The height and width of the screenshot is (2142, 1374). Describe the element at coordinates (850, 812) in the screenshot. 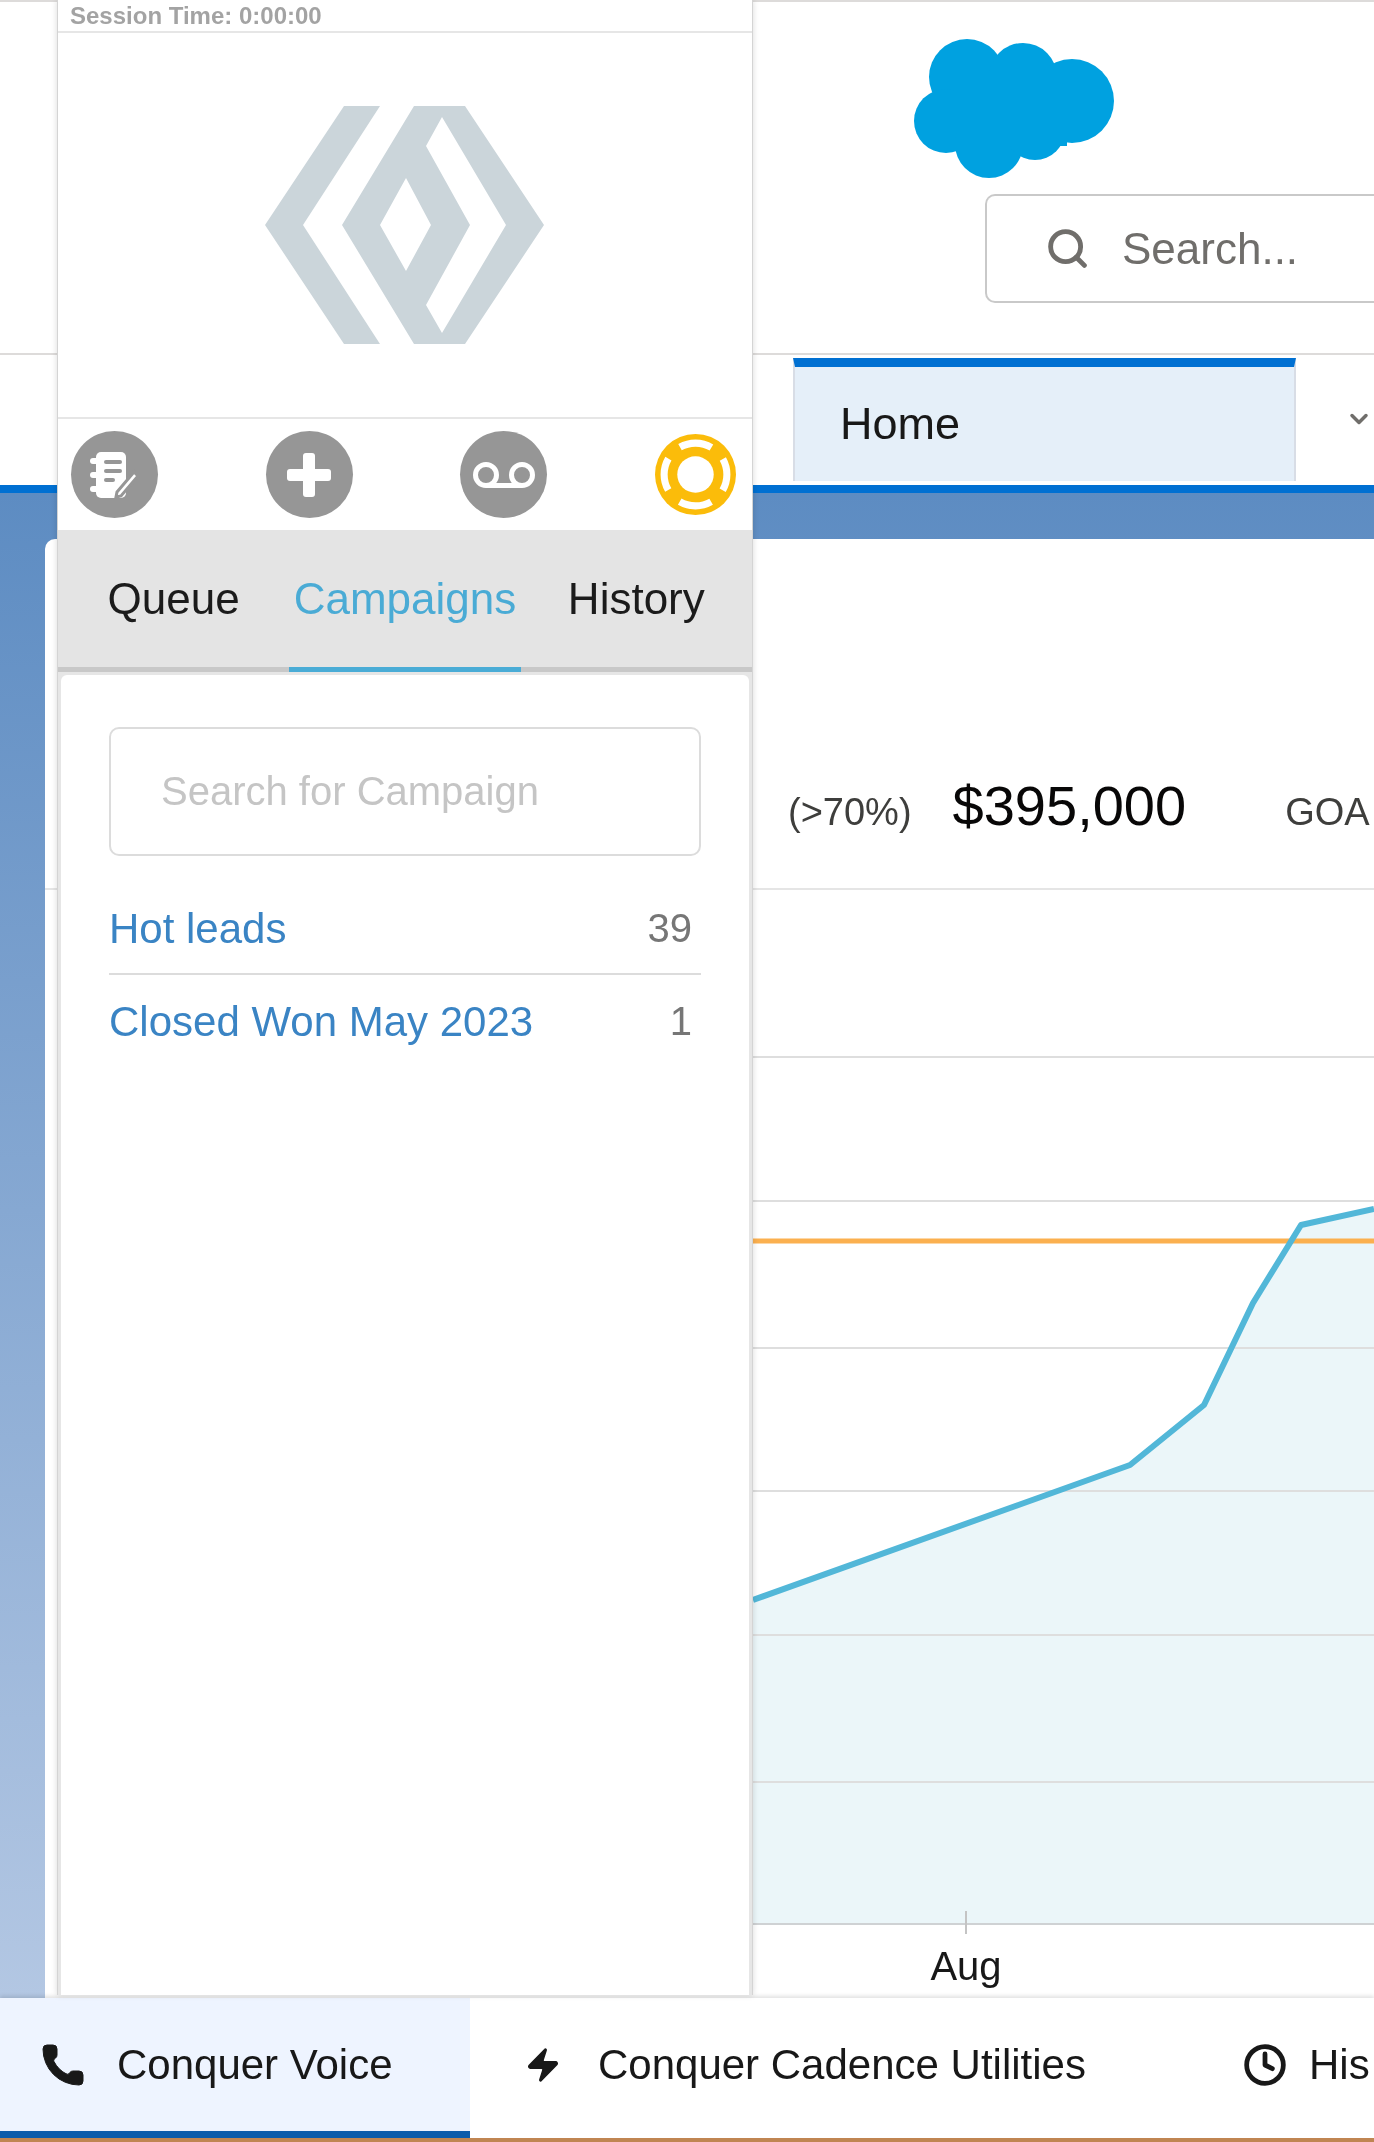

I see `metric-label: (>70%)` at that location.